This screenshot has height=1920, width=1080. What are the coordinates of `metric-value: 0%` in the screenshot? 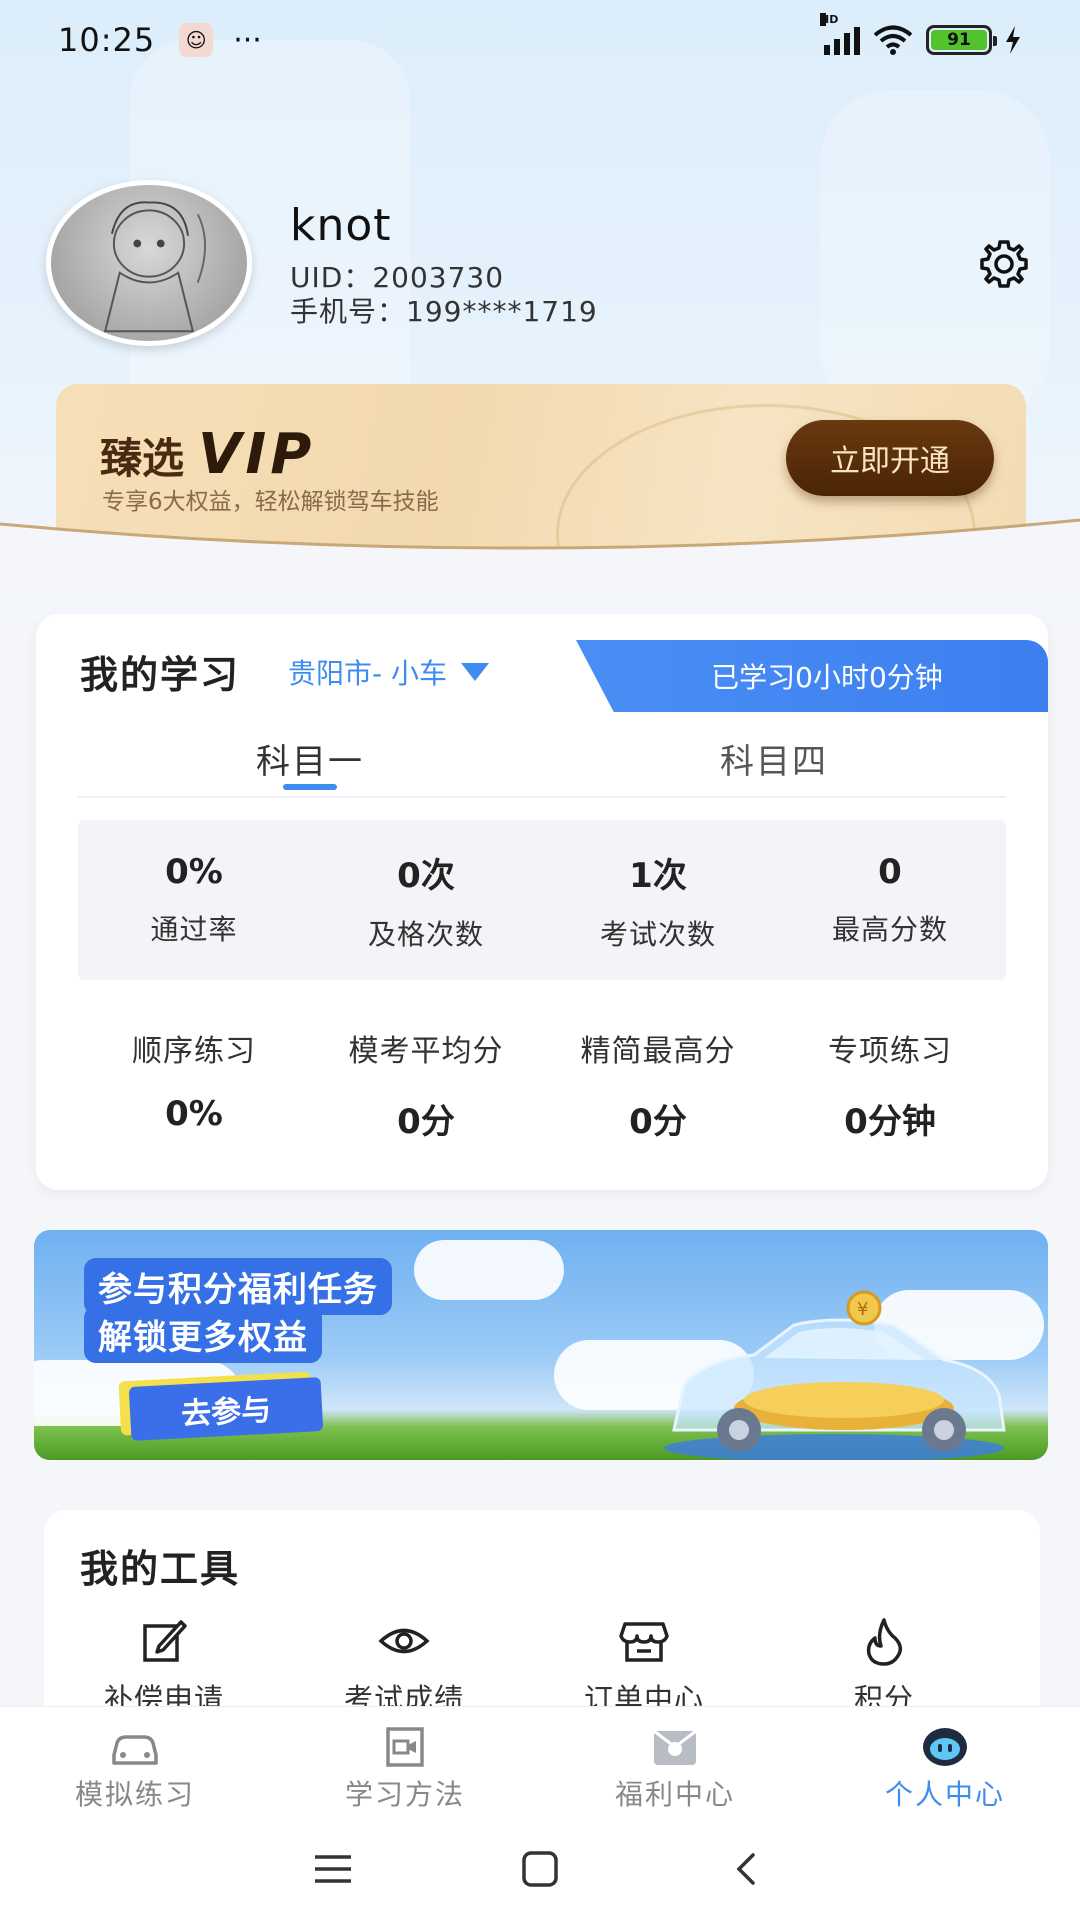 It's located at (194, 1114).